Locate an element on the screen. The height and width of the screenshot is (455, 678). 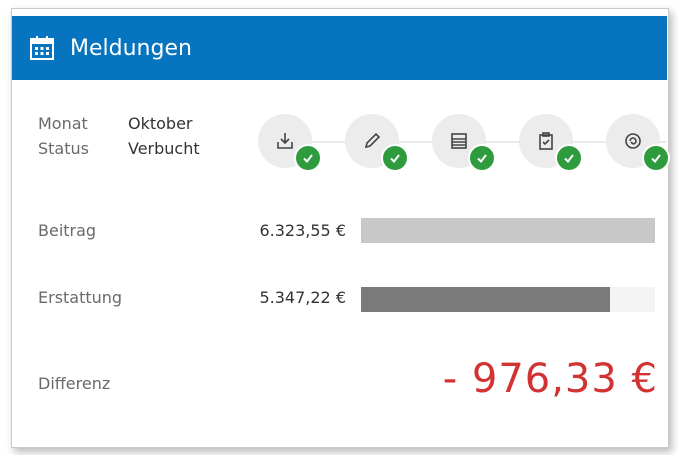
erstattung-bar is located at coordinates (508, 299).